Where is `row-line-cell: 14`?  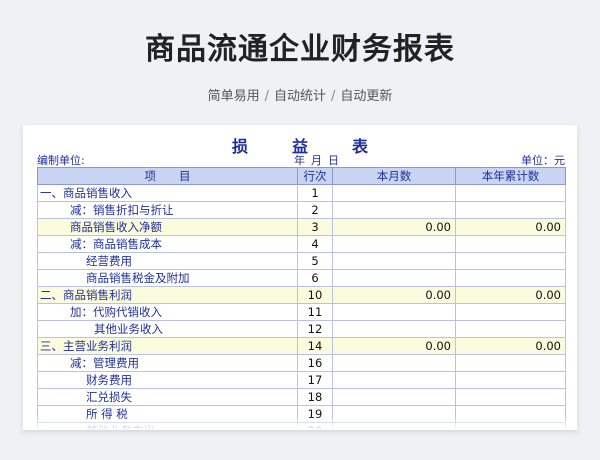 row-line-cell: 14 is located at coordinates (315, 346).